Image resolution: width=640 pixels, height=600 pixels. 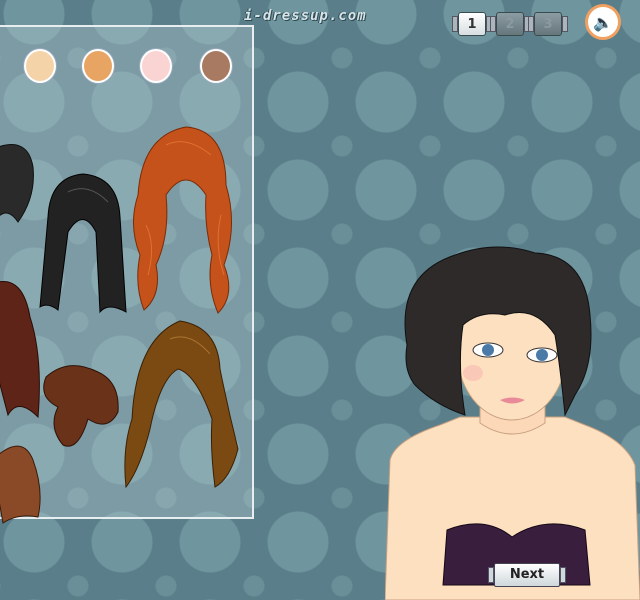 I want to click on hair-option-red-long-wavy, so click(x=182, y=221).